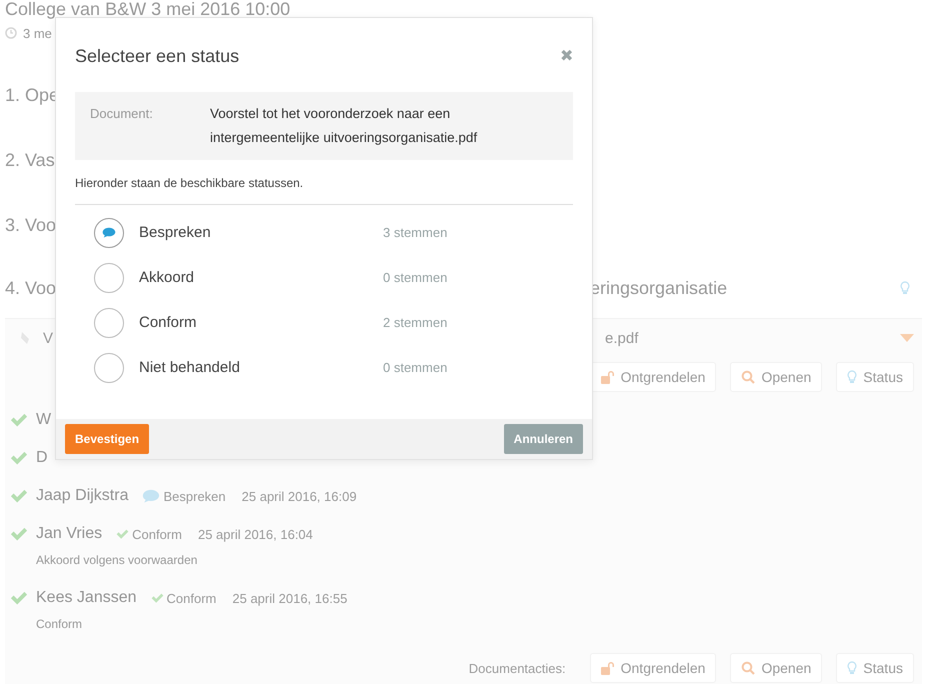  I want to click on vote-count: 2 stemmen, so click(415, 322).